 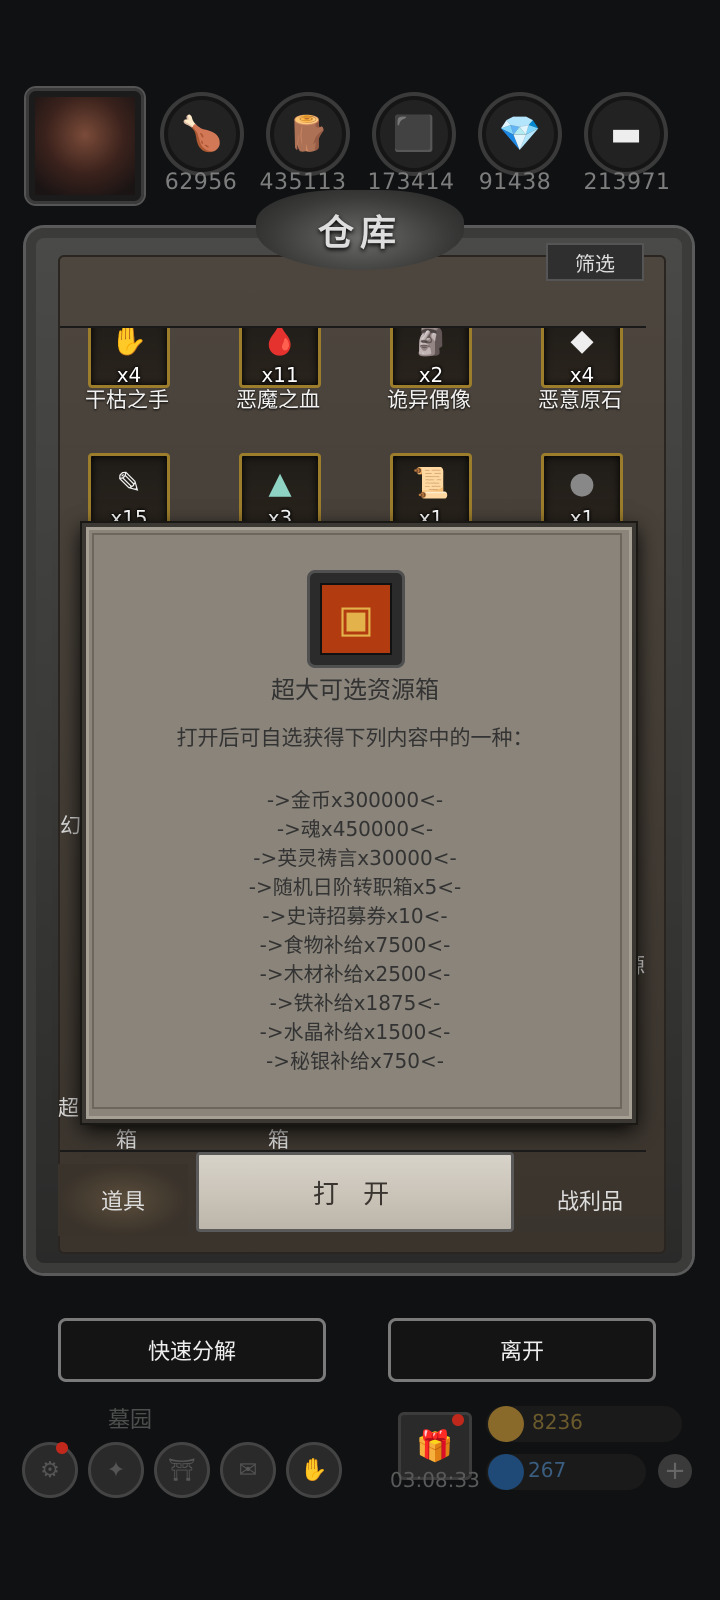 I want to click on filter-button: 筛选, so click(x=595, y=262).